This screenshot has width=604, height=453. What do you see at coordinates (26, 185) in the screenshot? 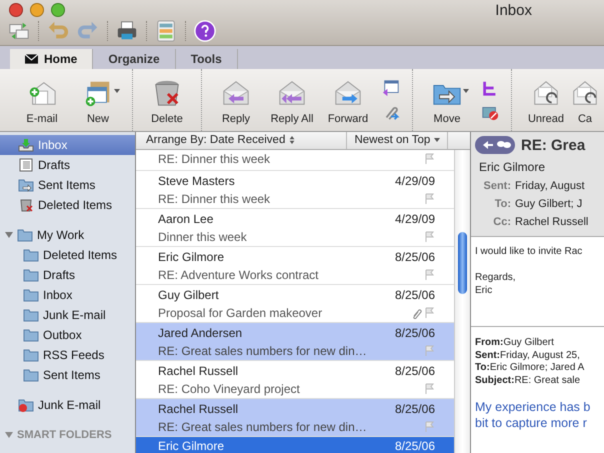
I see `sent-folder-icon` at bounding box center [26, 185].